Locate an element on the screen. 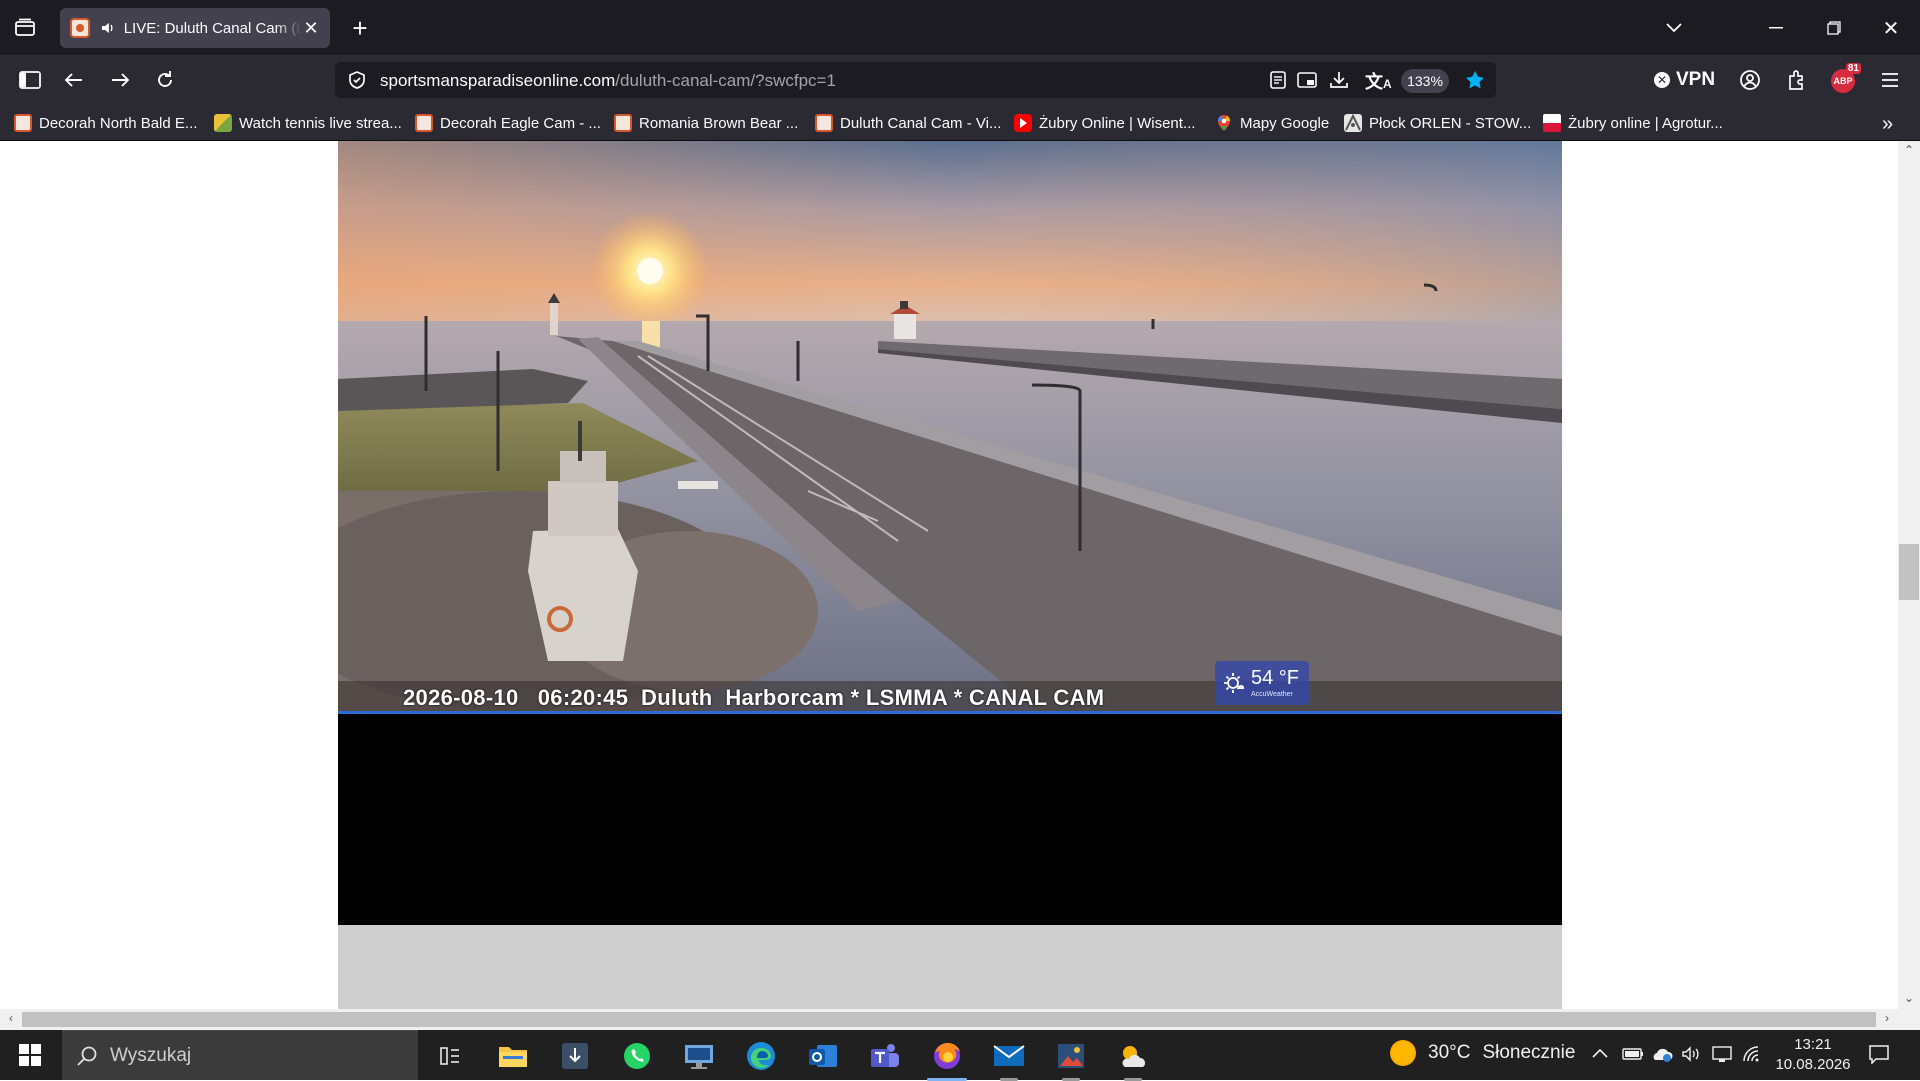 The height and width of the screenshot is (1081, 1920). scroll-up-arrow-icon: ⌃ is located at coordinates (1909, 150).